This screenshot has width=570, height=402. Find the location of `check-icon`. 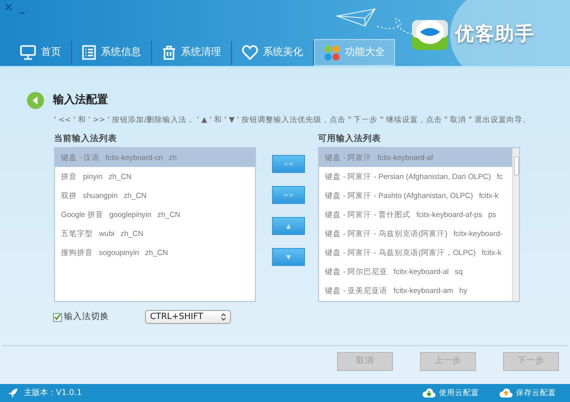

check-icon is located at coordinates (57, 317).